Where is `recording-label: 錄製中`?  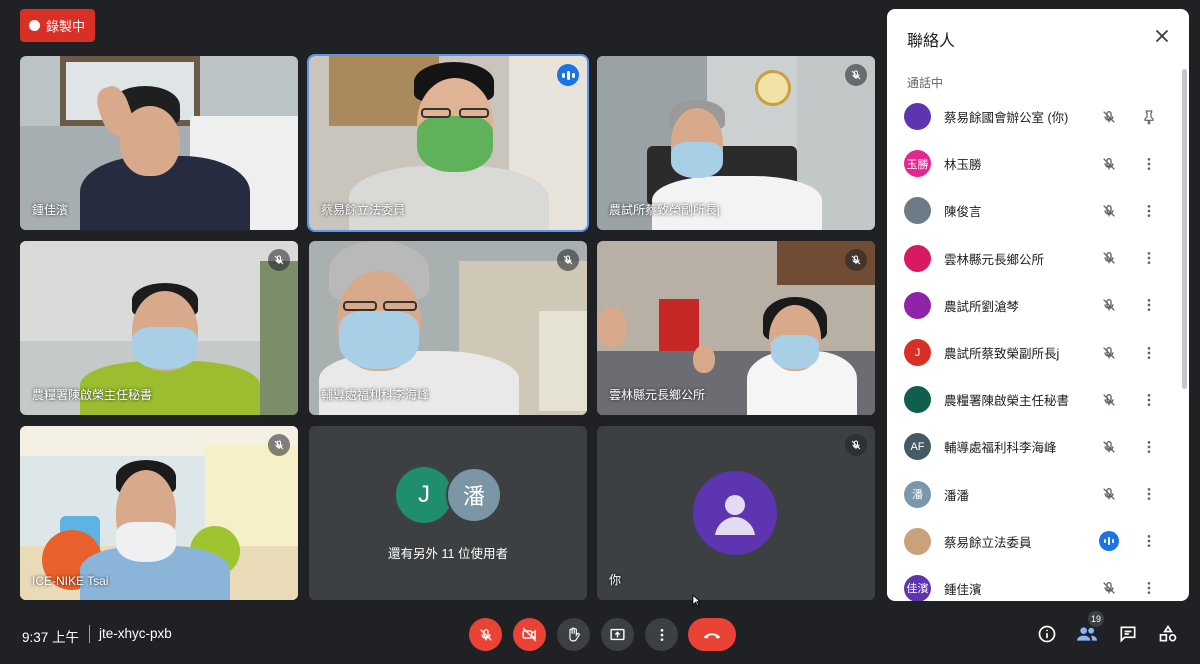 recording-label: 錄製中 is located at coordinates (66, 26).